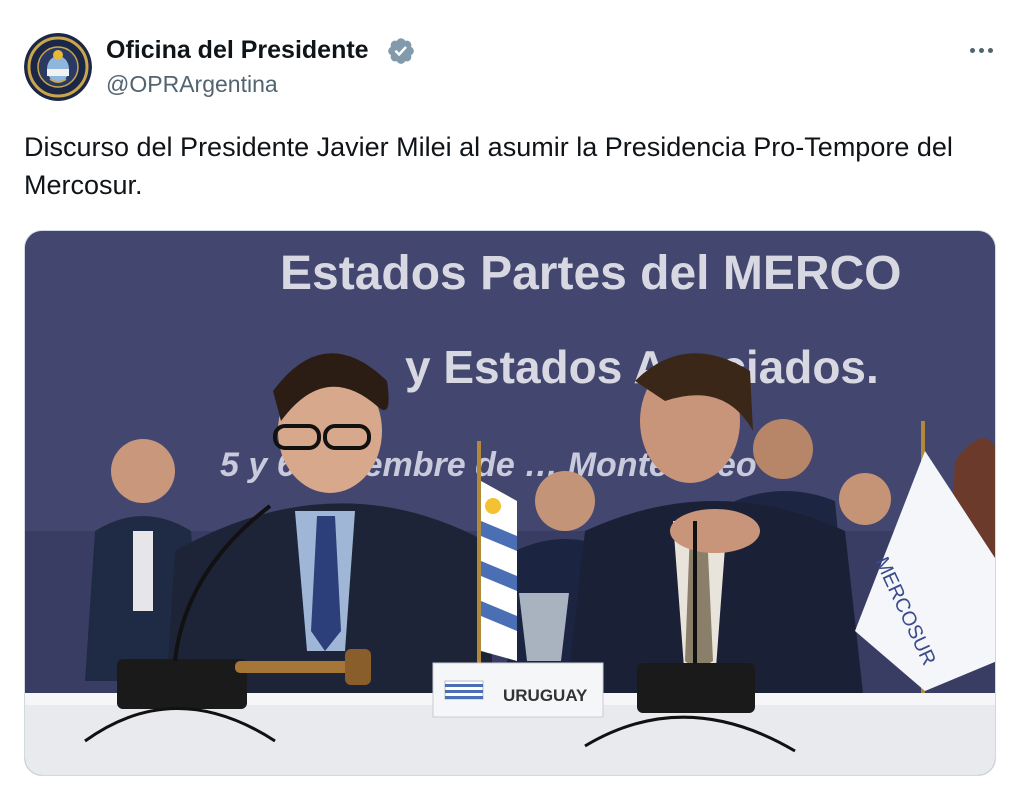 This screenshot has height=790, width=1023. I want to click on water-glass, so click(544, 627).